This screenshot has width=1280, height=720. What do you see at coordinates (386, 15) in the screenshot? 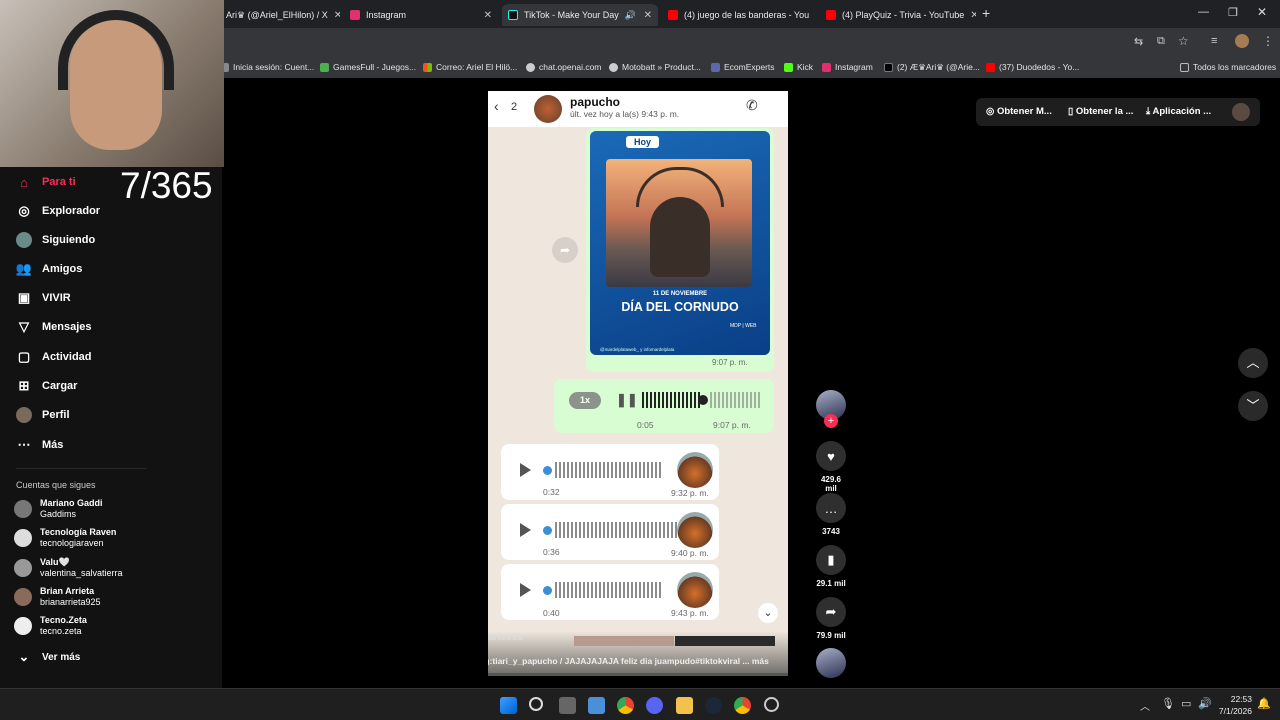
I see `tab-label: Instagram` at bounding box center [386, 15].